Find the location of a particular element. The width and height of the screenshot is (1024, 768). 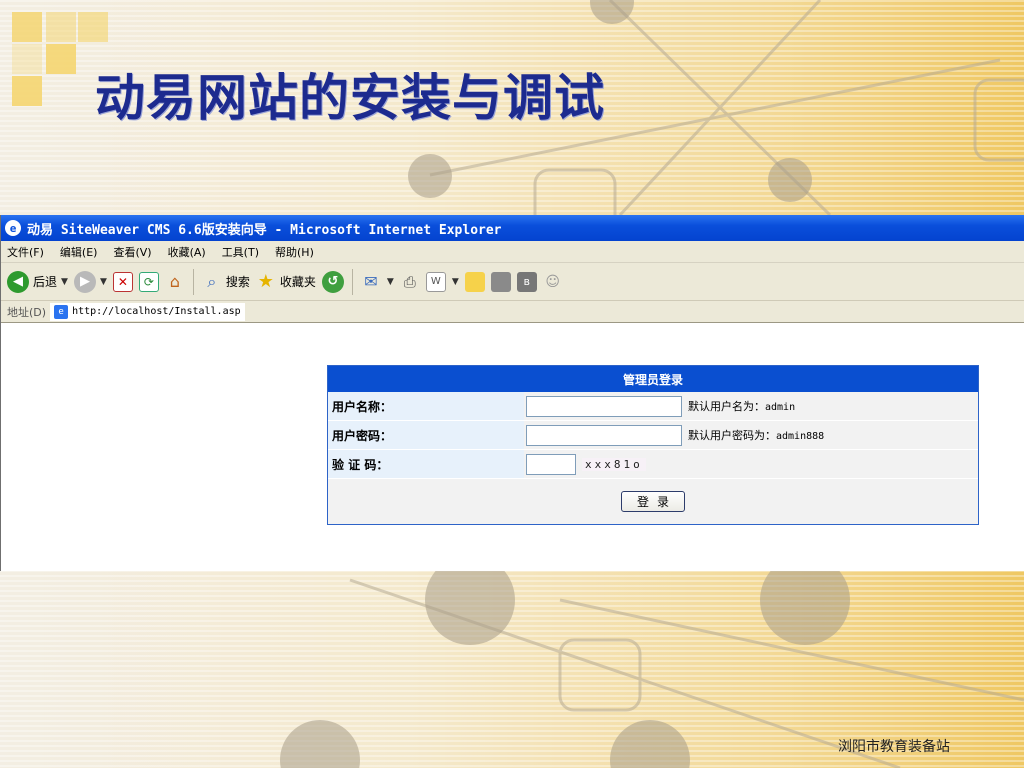

login-button: 登录 is located at coordinates (653, 501).